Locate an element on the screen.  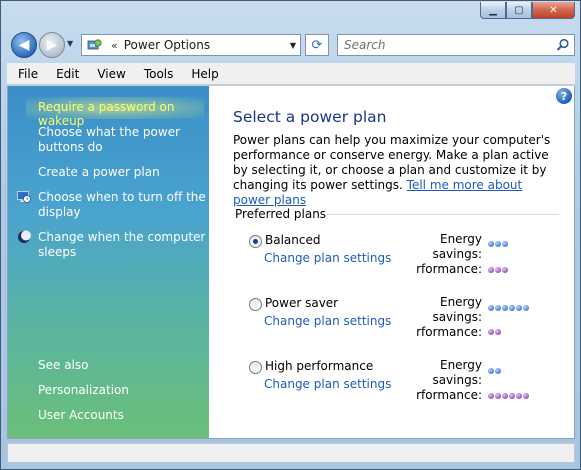
menu-file: File is located at coordinates (26, 74).